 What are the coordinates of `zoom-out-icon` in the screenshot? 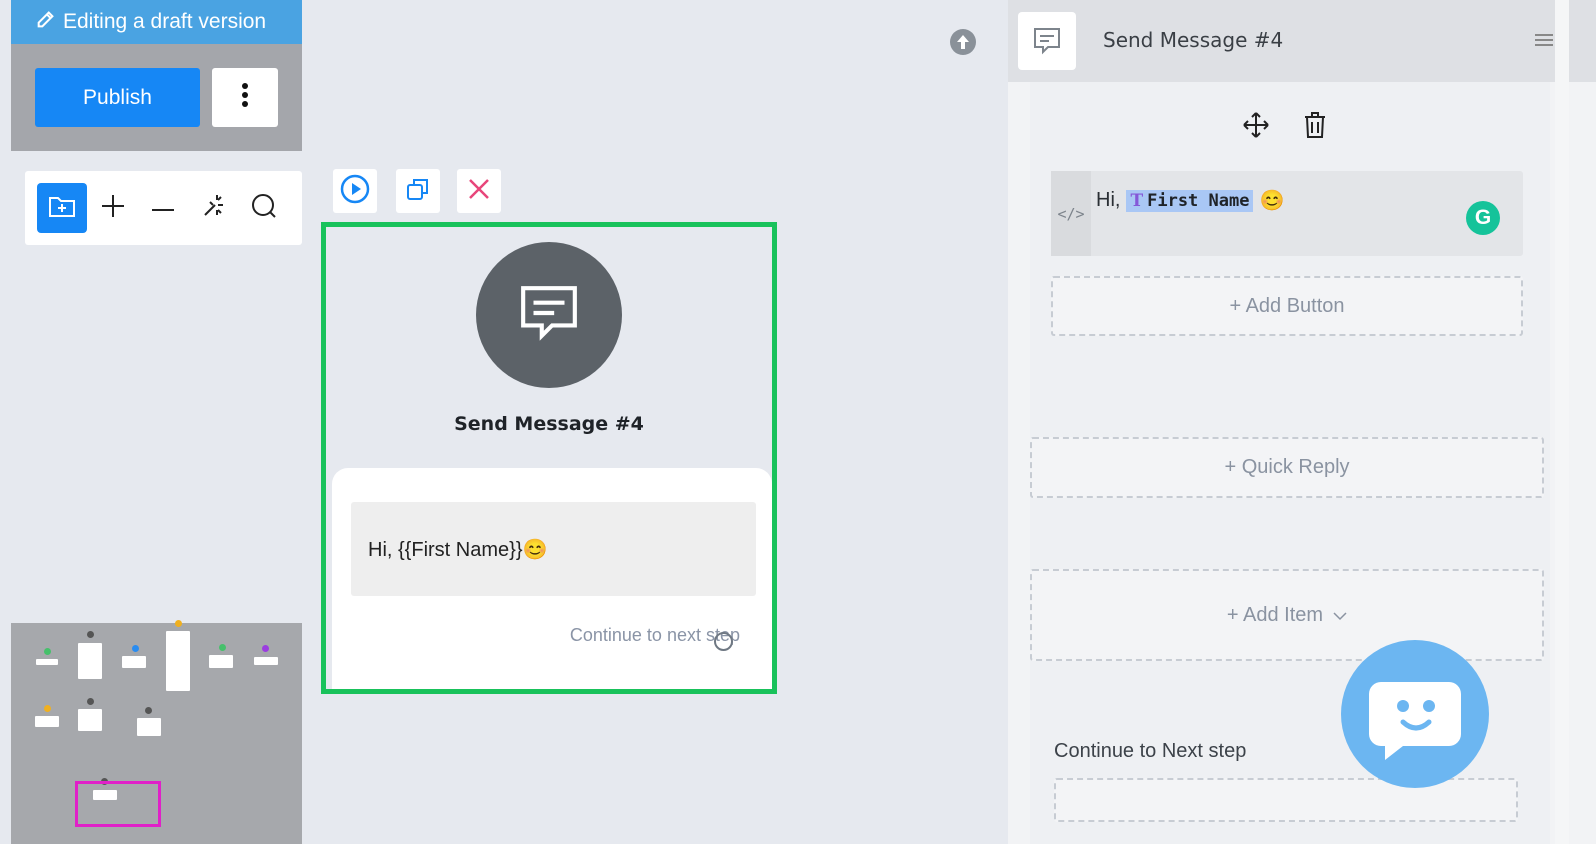 It's located at (163, 208).